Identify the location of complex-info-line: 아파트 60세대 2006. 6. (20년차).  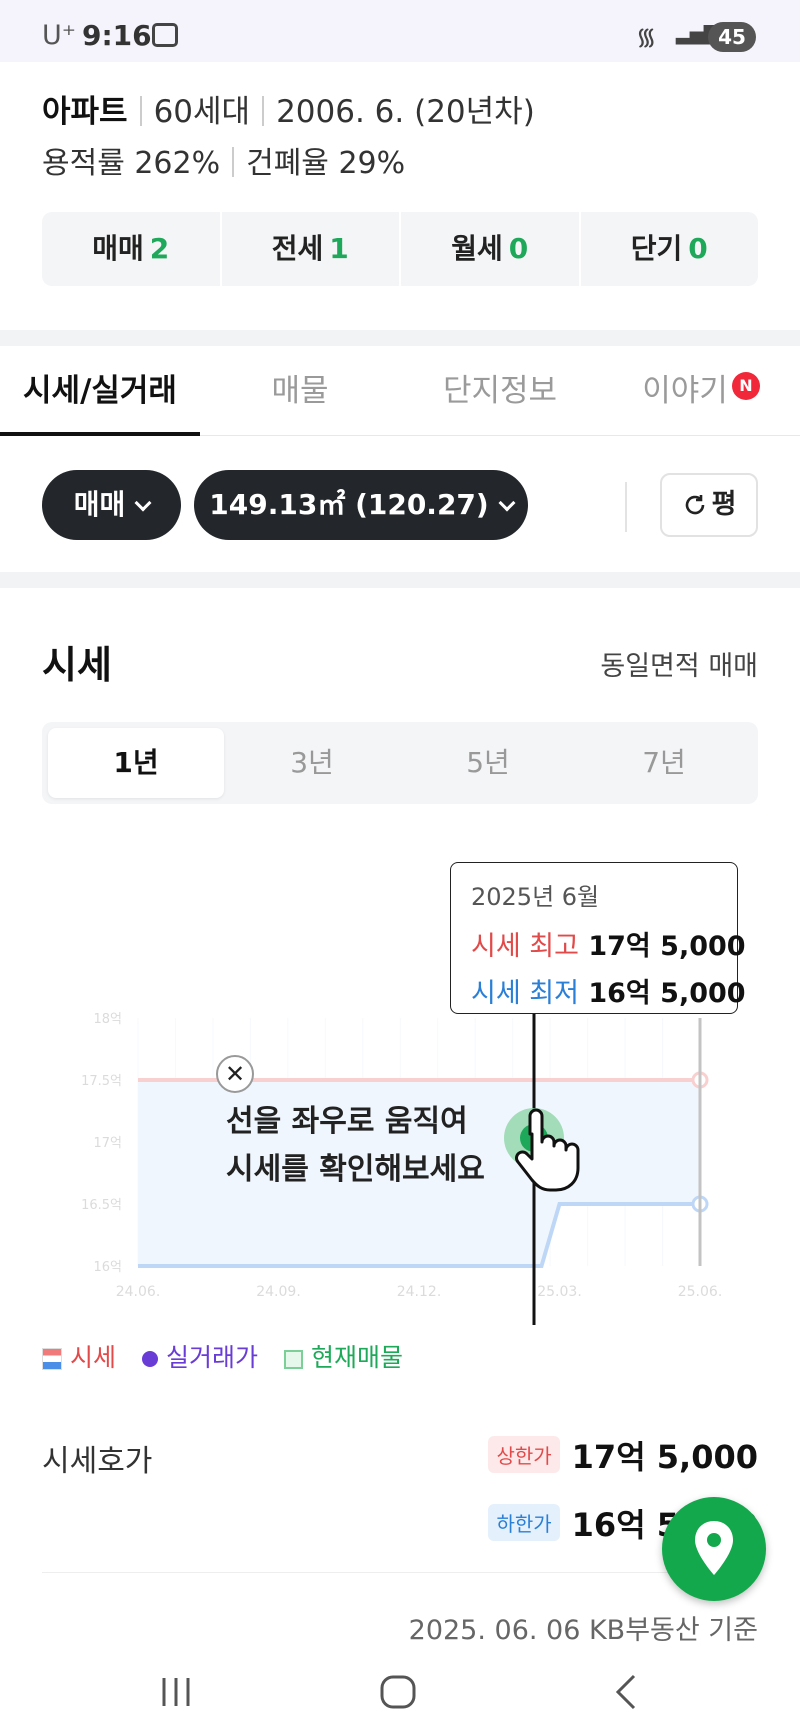
(288, 108).